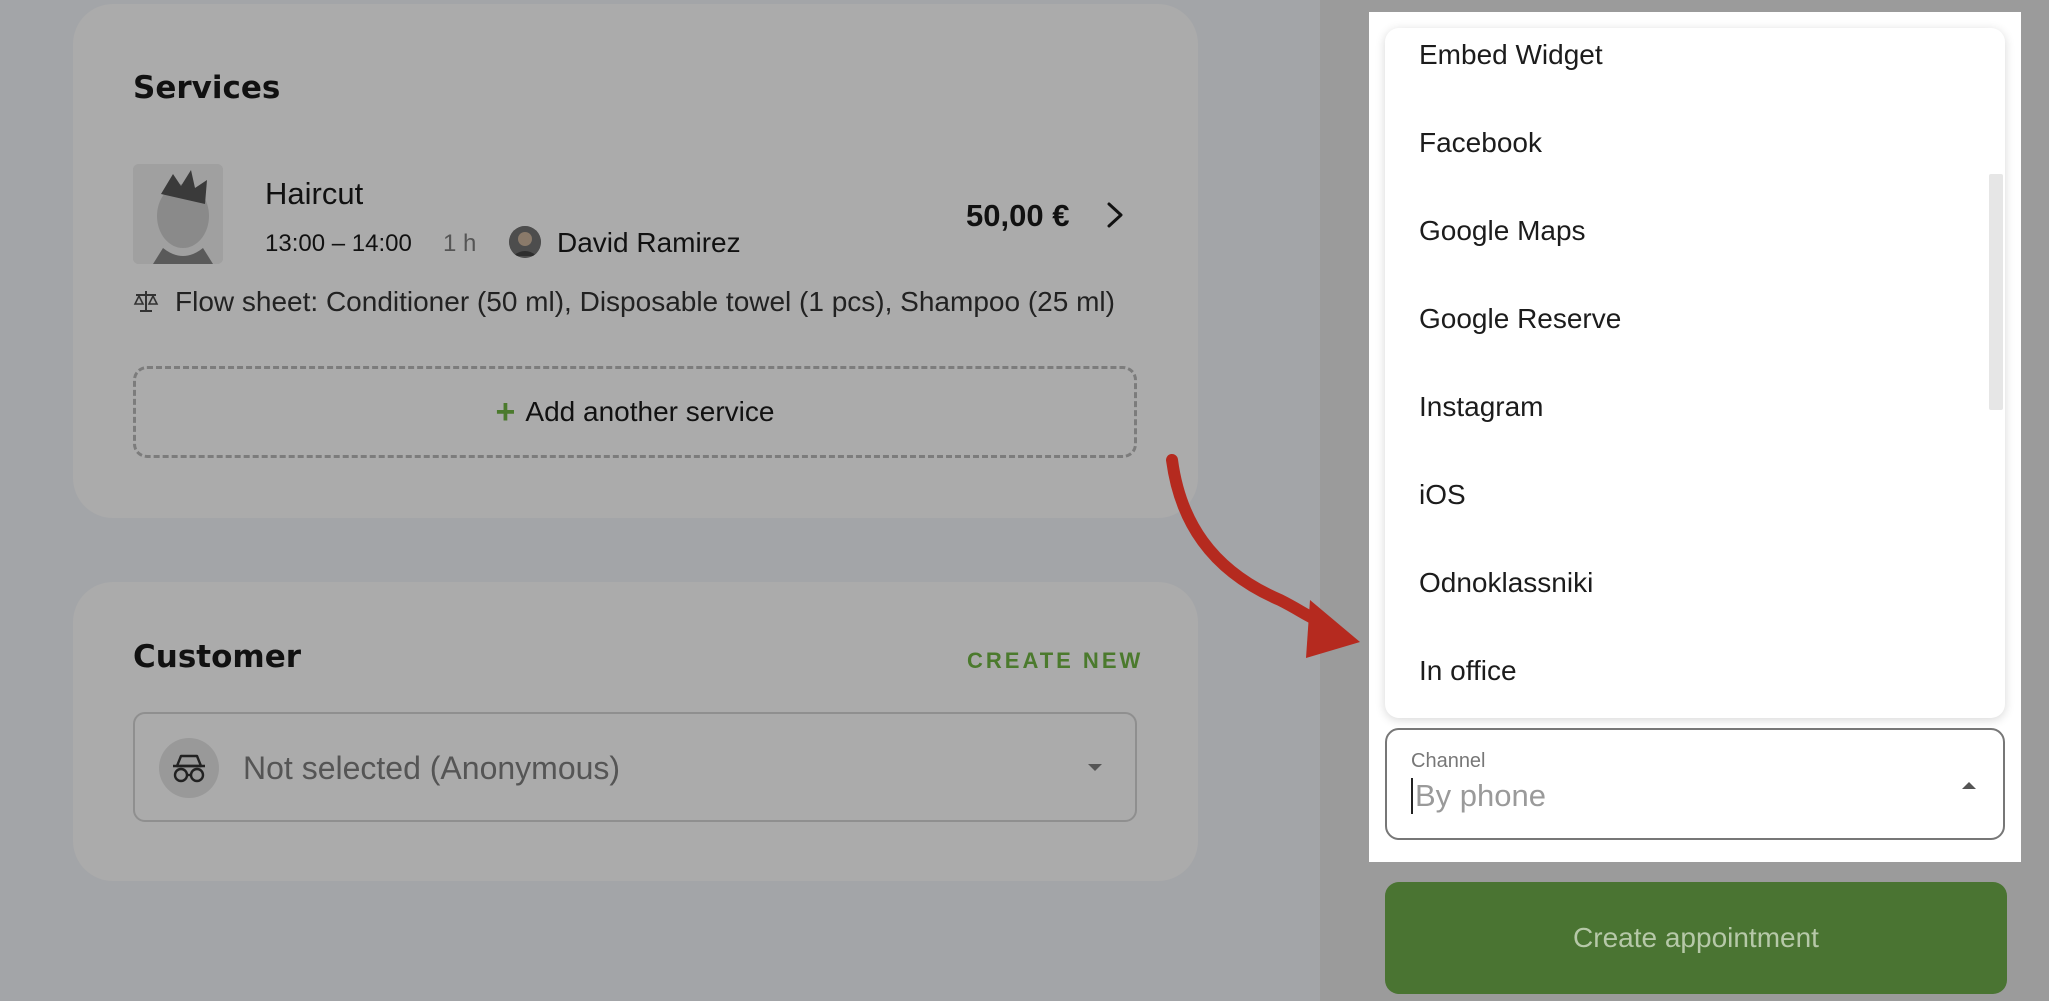 Image resolution: width=2049 pixels, height=1001 pixels. I want to click on service-photo, so click(178, 214).